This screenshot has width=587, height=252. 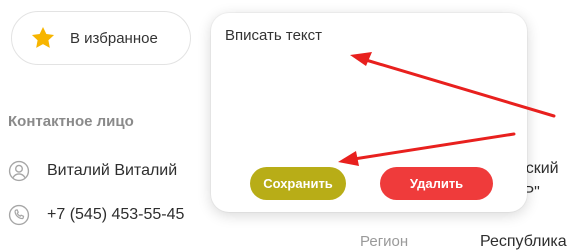 I want to click on phone-icon, so click(x=19, y=215).